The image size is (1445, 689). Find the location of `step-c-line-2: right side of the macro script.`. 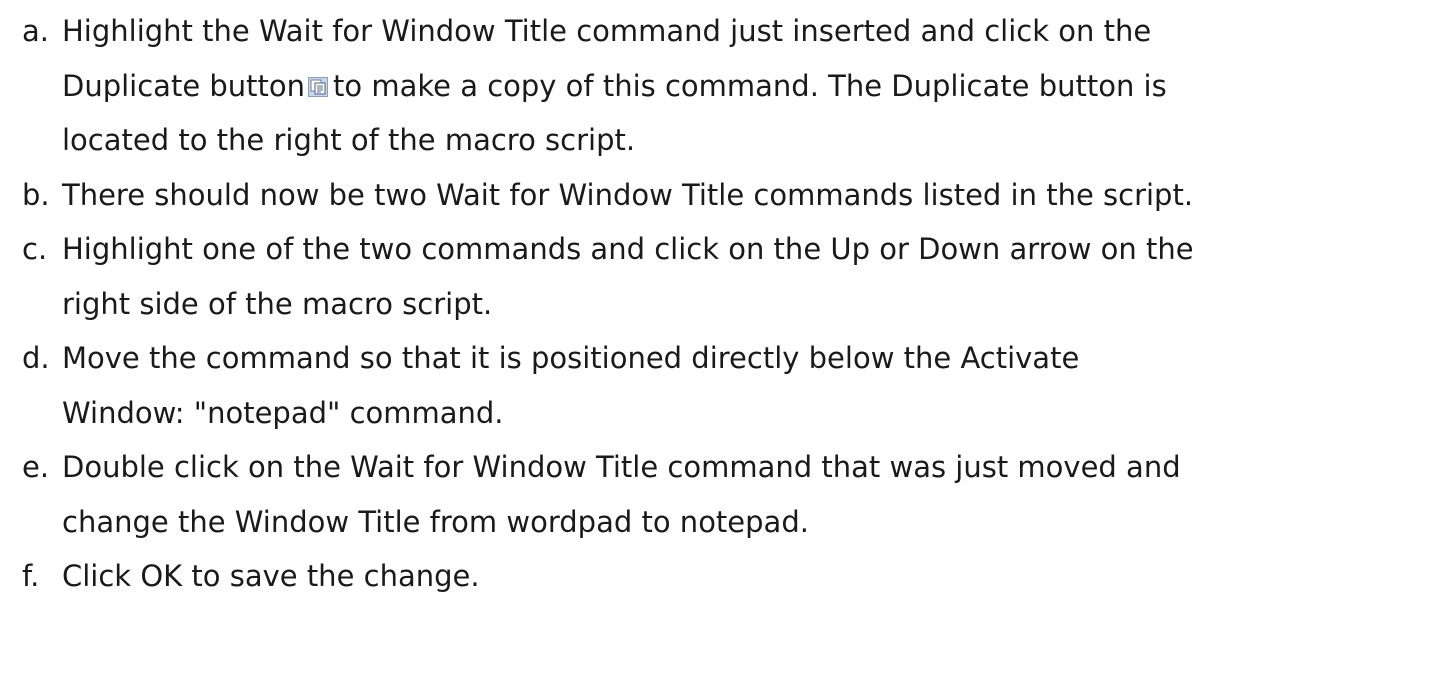

step-c-line-2: right side of the macro script. is located at coordinates (730, 304).